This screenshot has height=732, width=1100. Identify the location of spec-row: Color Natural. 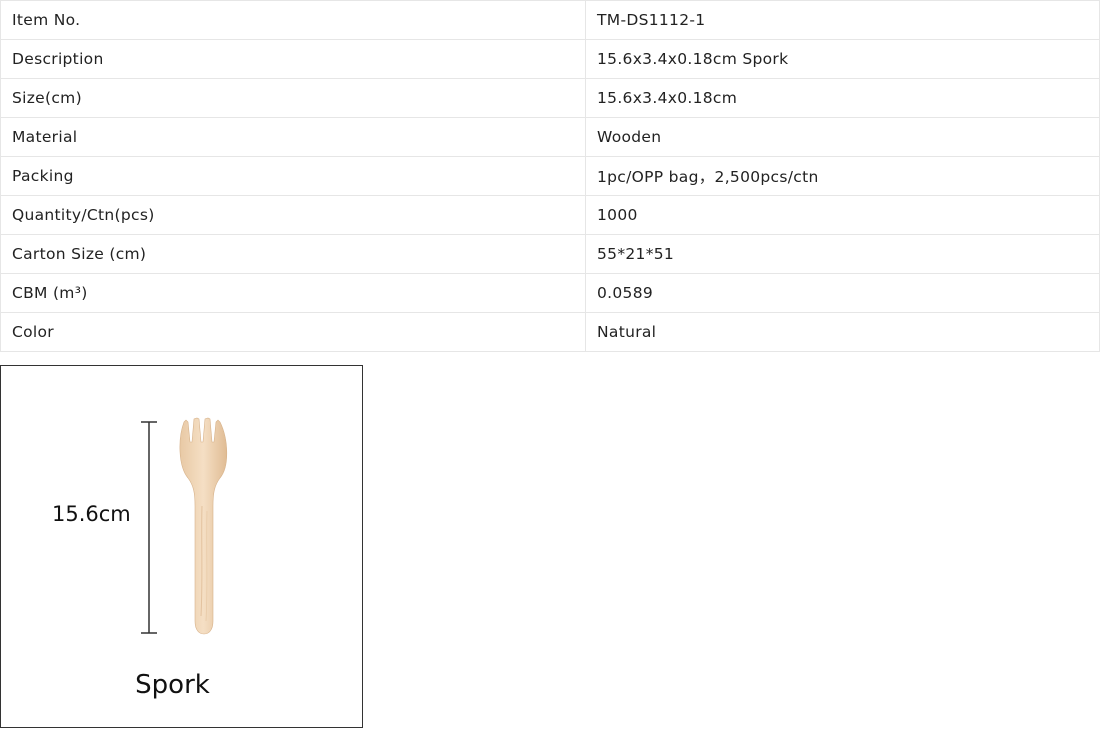
(550, 332).